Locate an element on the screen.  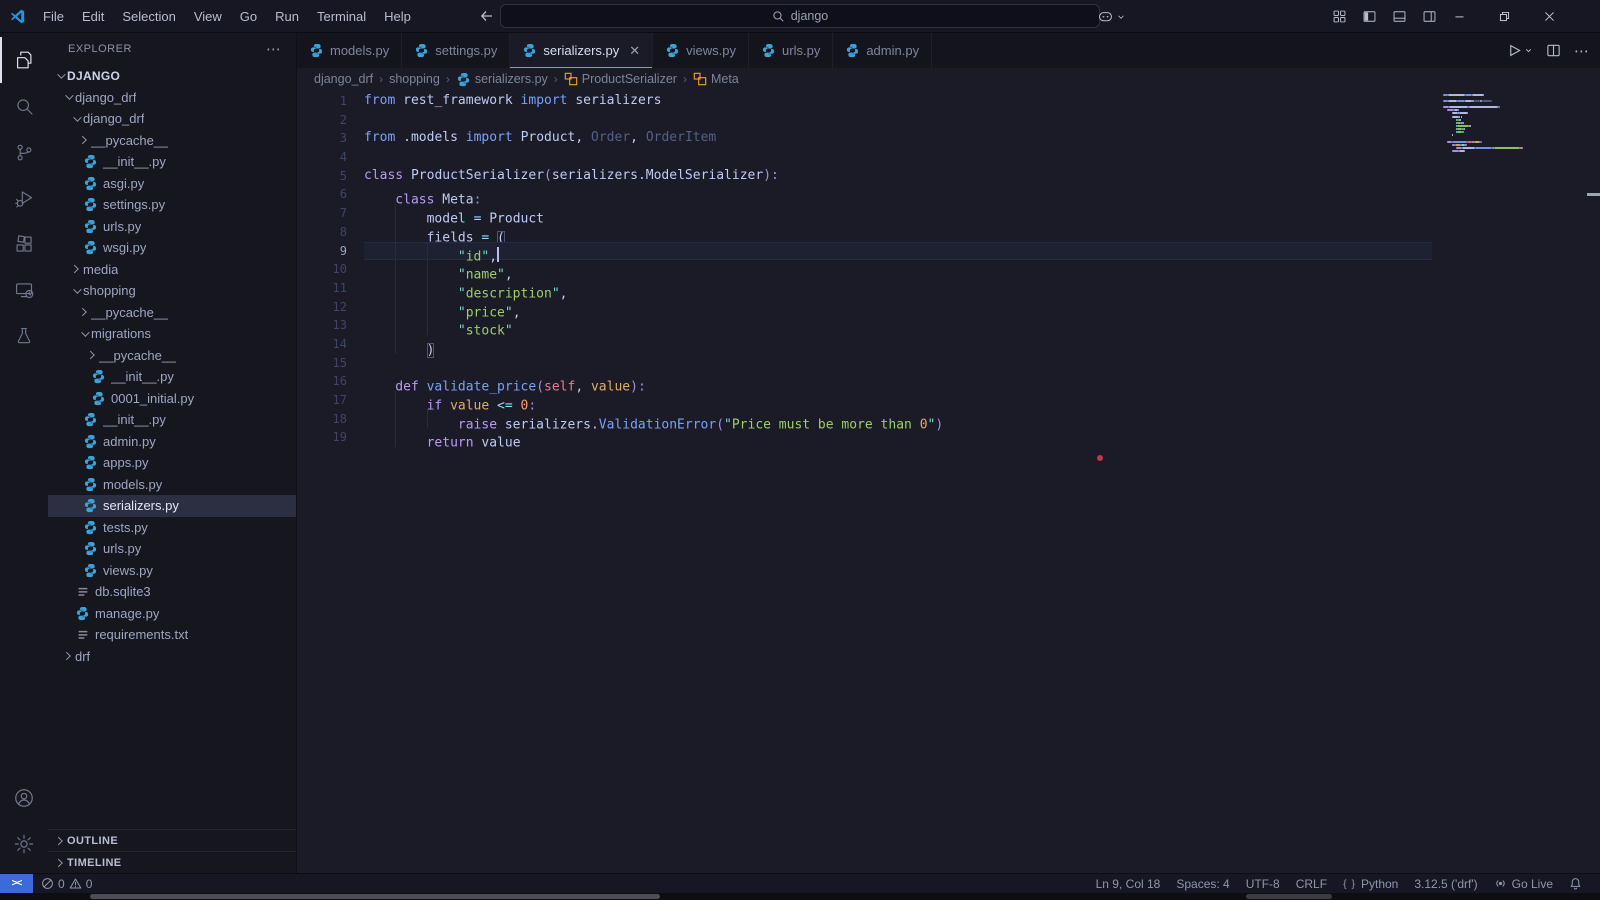
tree-item-tests.py: tests.py is located at coordinates (172, 528).